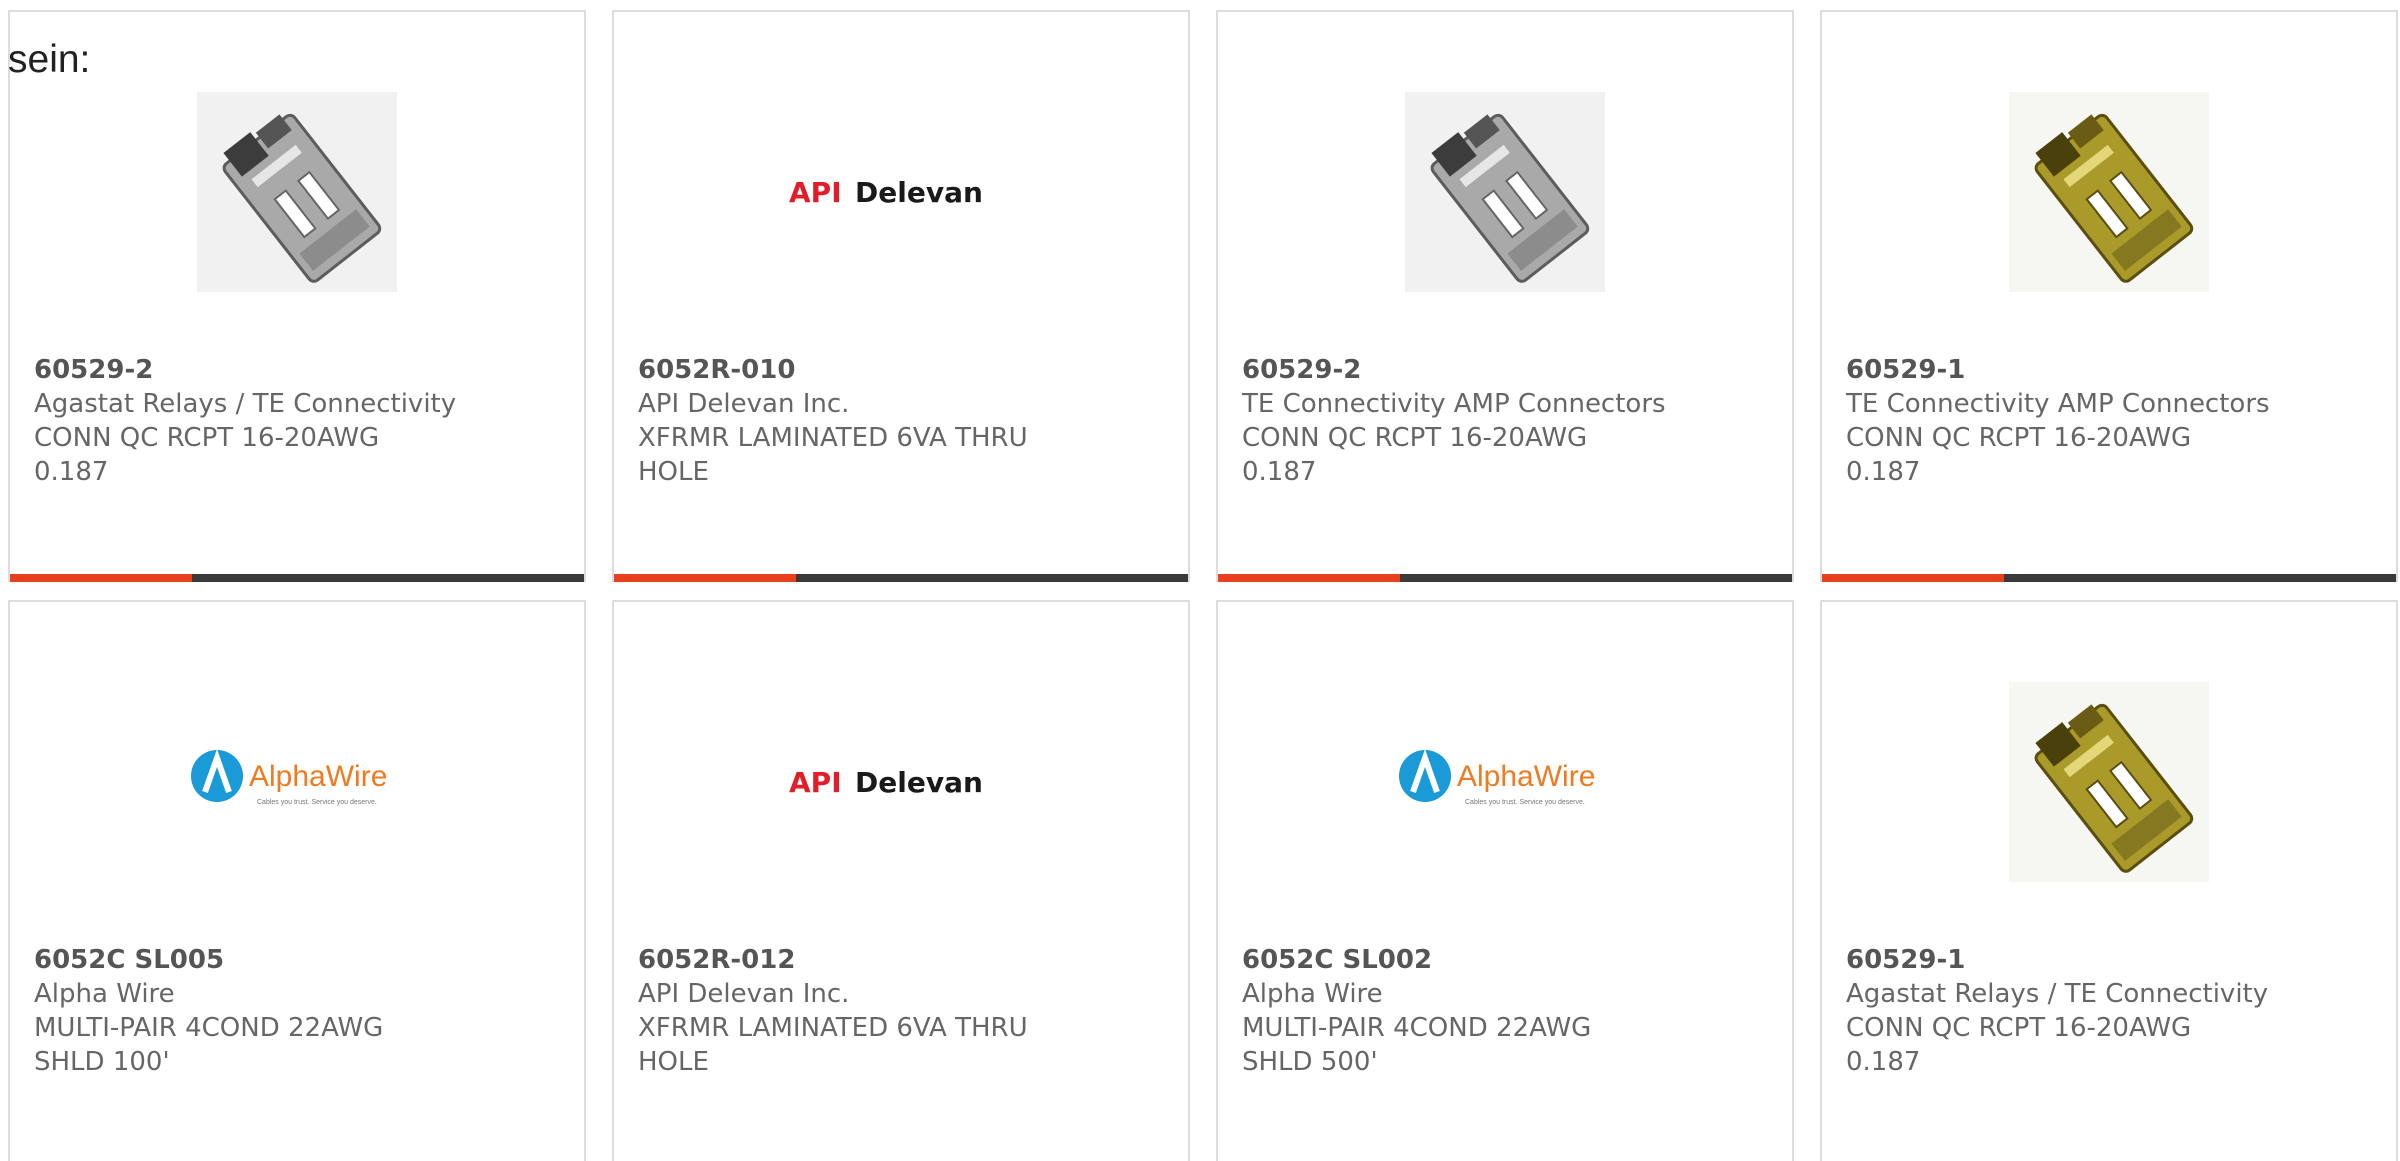 This screenshot has height=1161, width=2400. What do you see at coordinates (49, 59) in the screenshot?
I see `lead-text: sein:` at bounding box center [49, 59].